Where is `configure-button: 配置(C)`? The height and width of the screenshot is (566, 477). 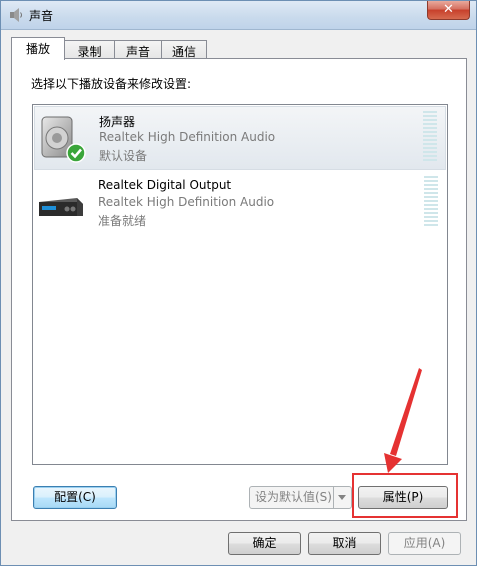 configure-button: 配置(C) is located at coordinates (75, 497).